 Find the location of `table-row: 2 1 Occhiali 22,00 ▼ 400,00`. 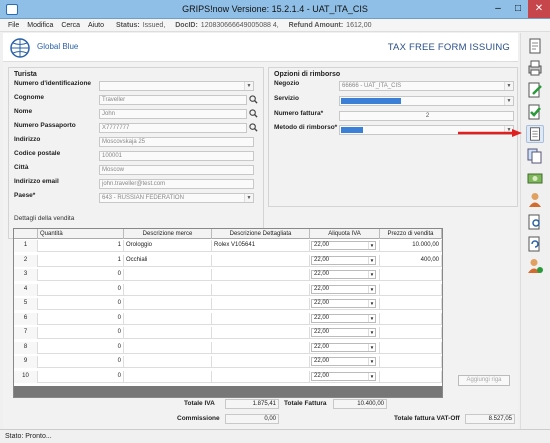

table-row: 2 1 Occhiali 22,00 ▼ 400,00 is located at coordinates (228, 260).